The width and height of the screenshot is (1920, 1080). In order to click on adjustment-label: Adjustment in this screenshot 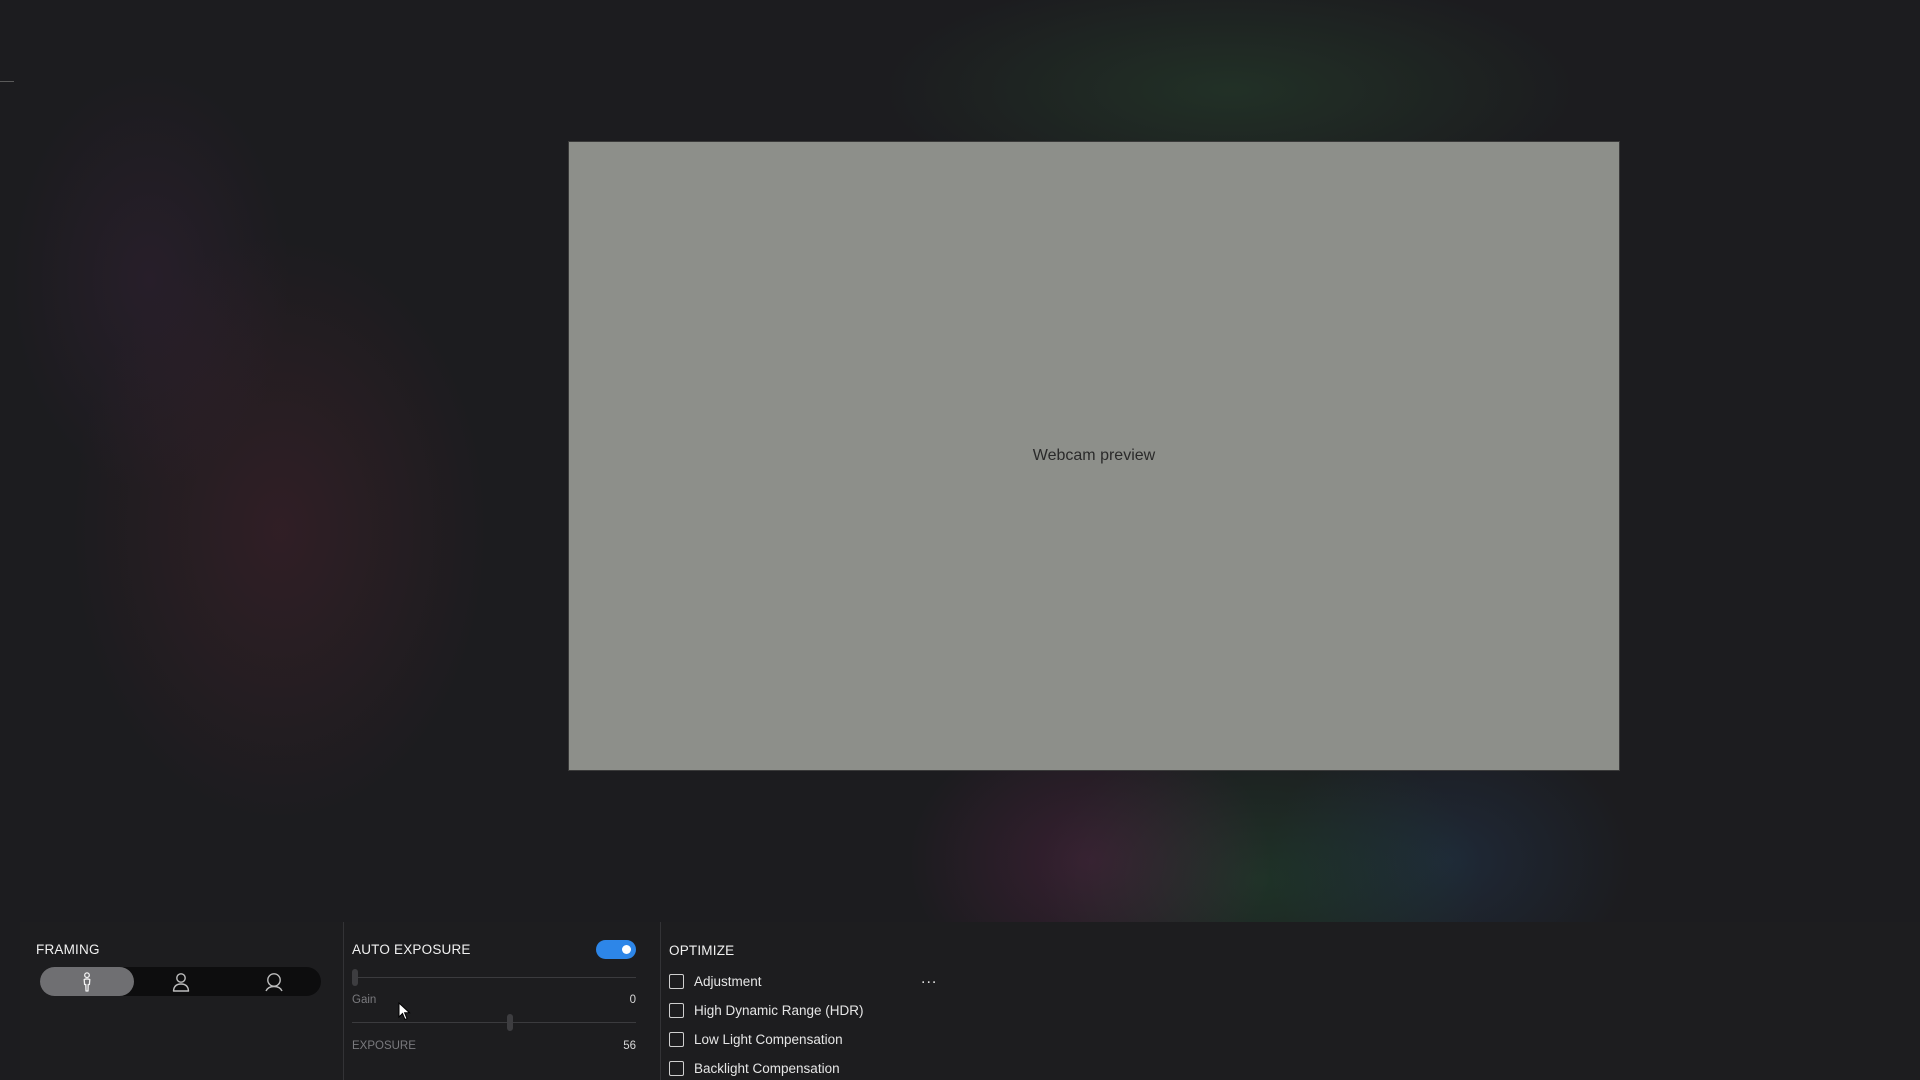, I will do `click(728, 981)`.